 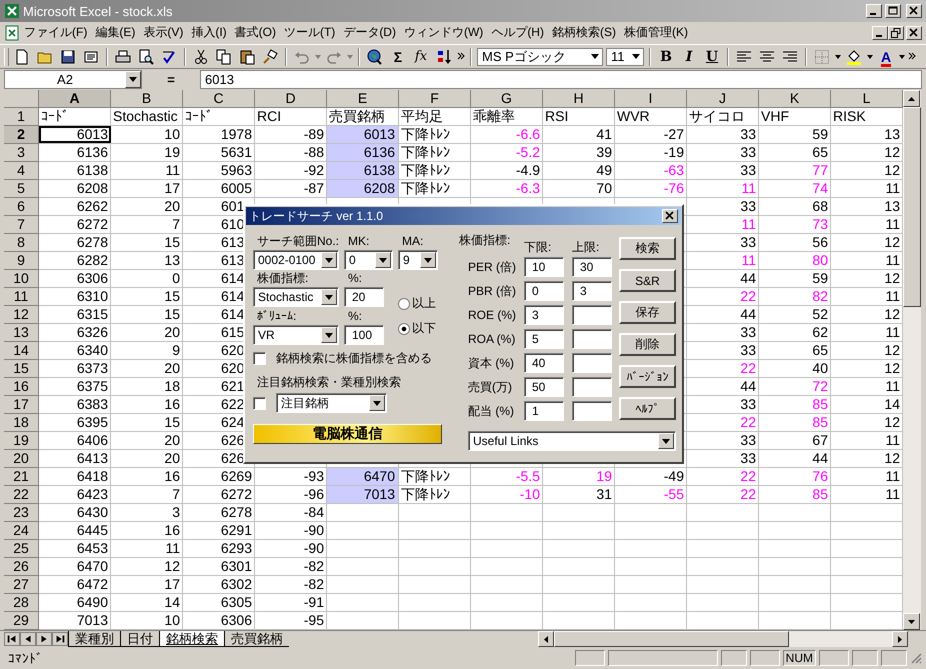 What do you see at coordinates (21, 117) in the screenshot?
I see `row-header: 1` at bounding box center [21, 117].